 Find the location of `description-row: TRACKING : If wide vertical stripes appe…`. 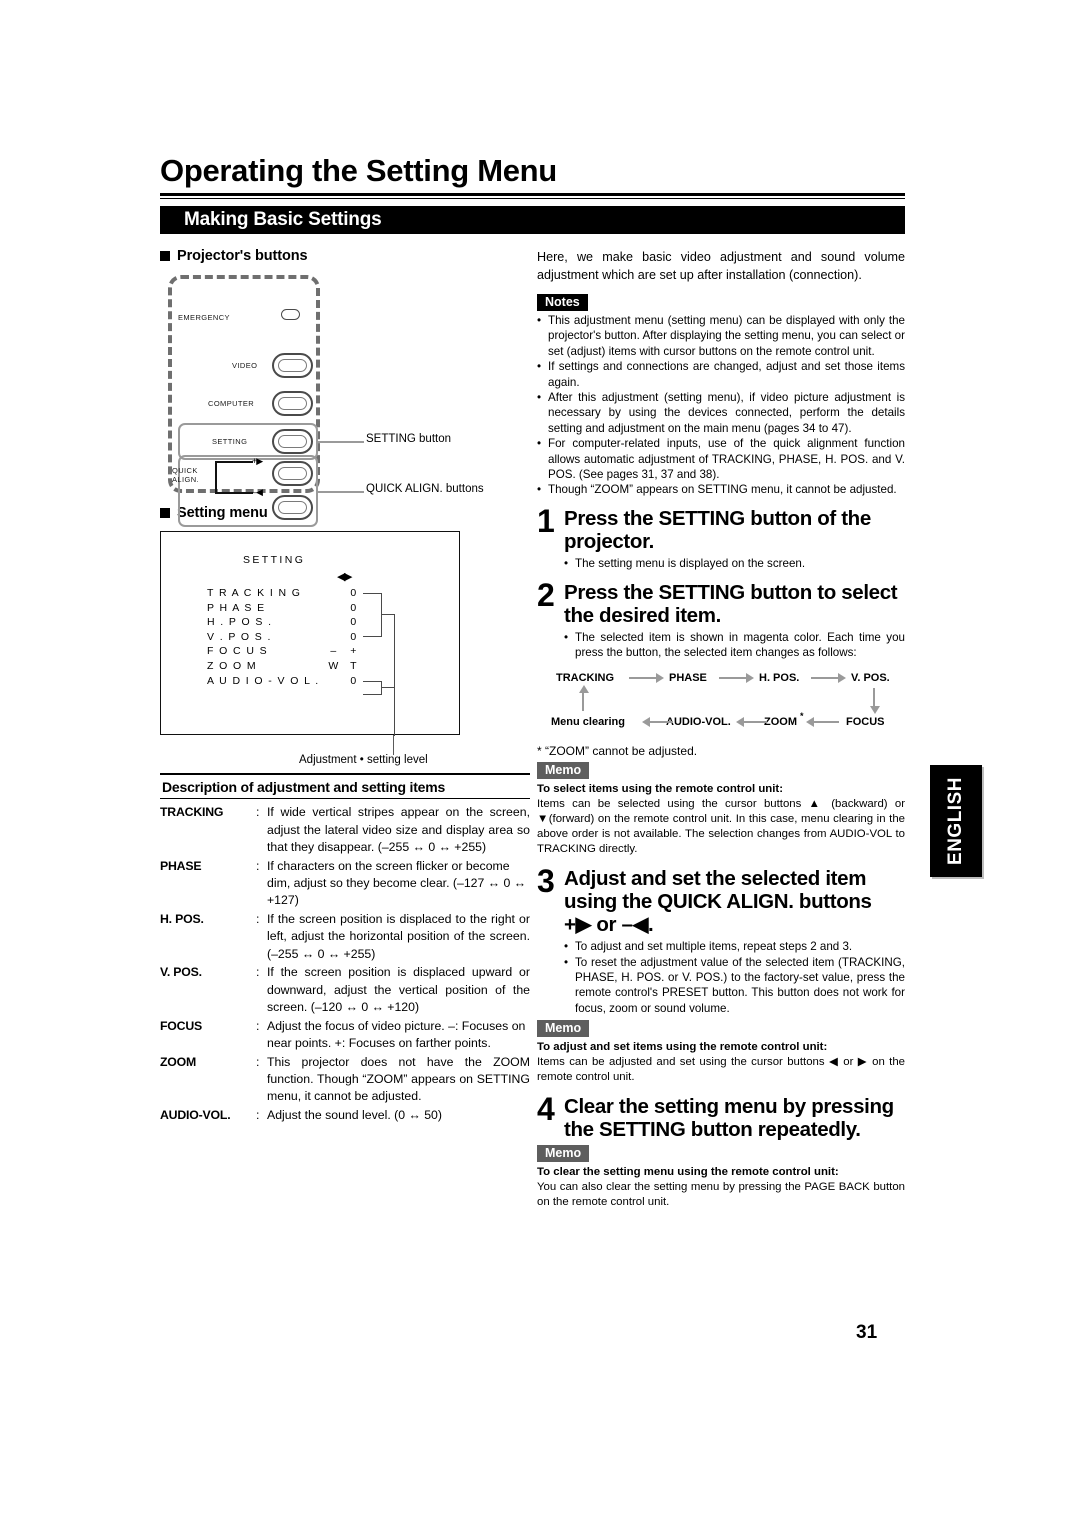

description-row: TRACKING : If wide vertical stripes appe… is located at coordinates (345, 830).